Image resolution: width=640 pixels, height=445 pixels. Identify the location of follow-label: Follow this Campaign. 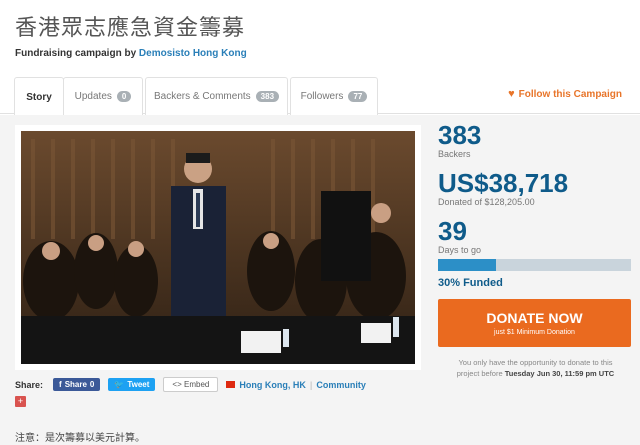
(570, 94).